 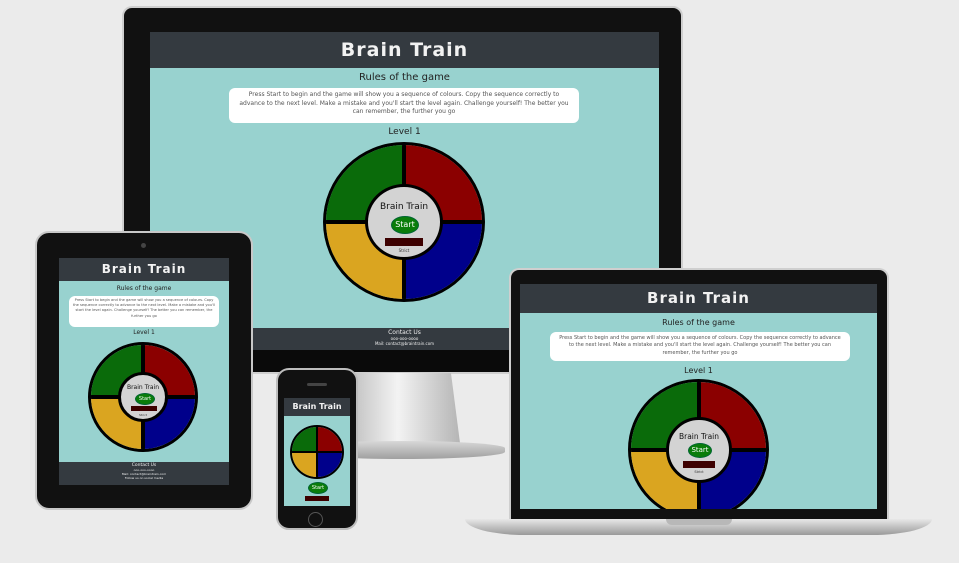 I want to click on tablet-camera, so click(x=143, y=245).